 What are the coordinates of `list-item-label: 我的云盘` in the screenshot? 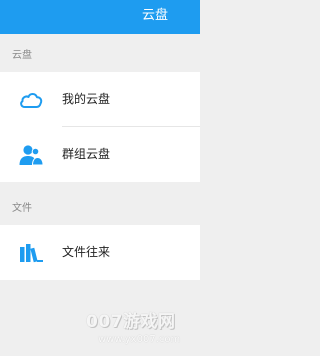 It's located at (86, 99).